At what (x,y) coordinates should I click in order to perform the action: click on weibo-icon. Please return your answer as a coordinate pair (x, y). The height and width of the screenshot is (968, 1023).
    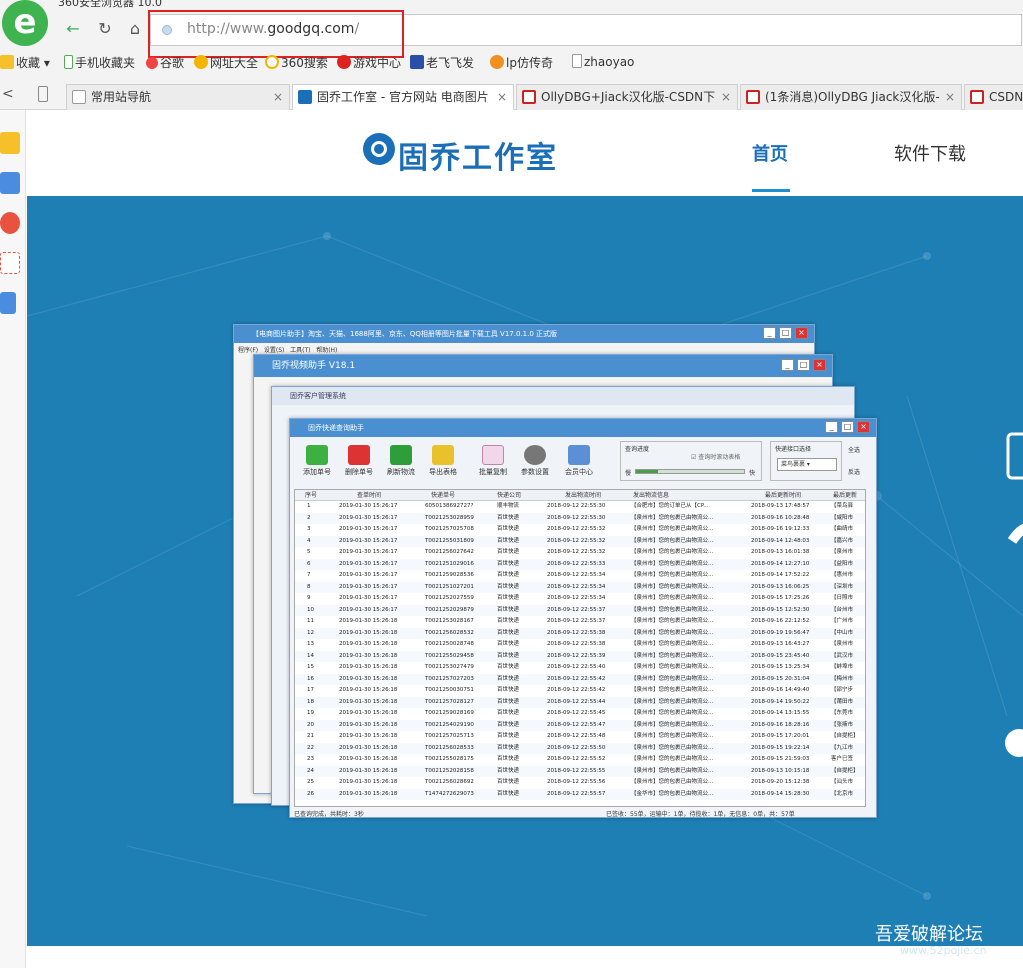
    Looking at the image, I should click on (10, 223).